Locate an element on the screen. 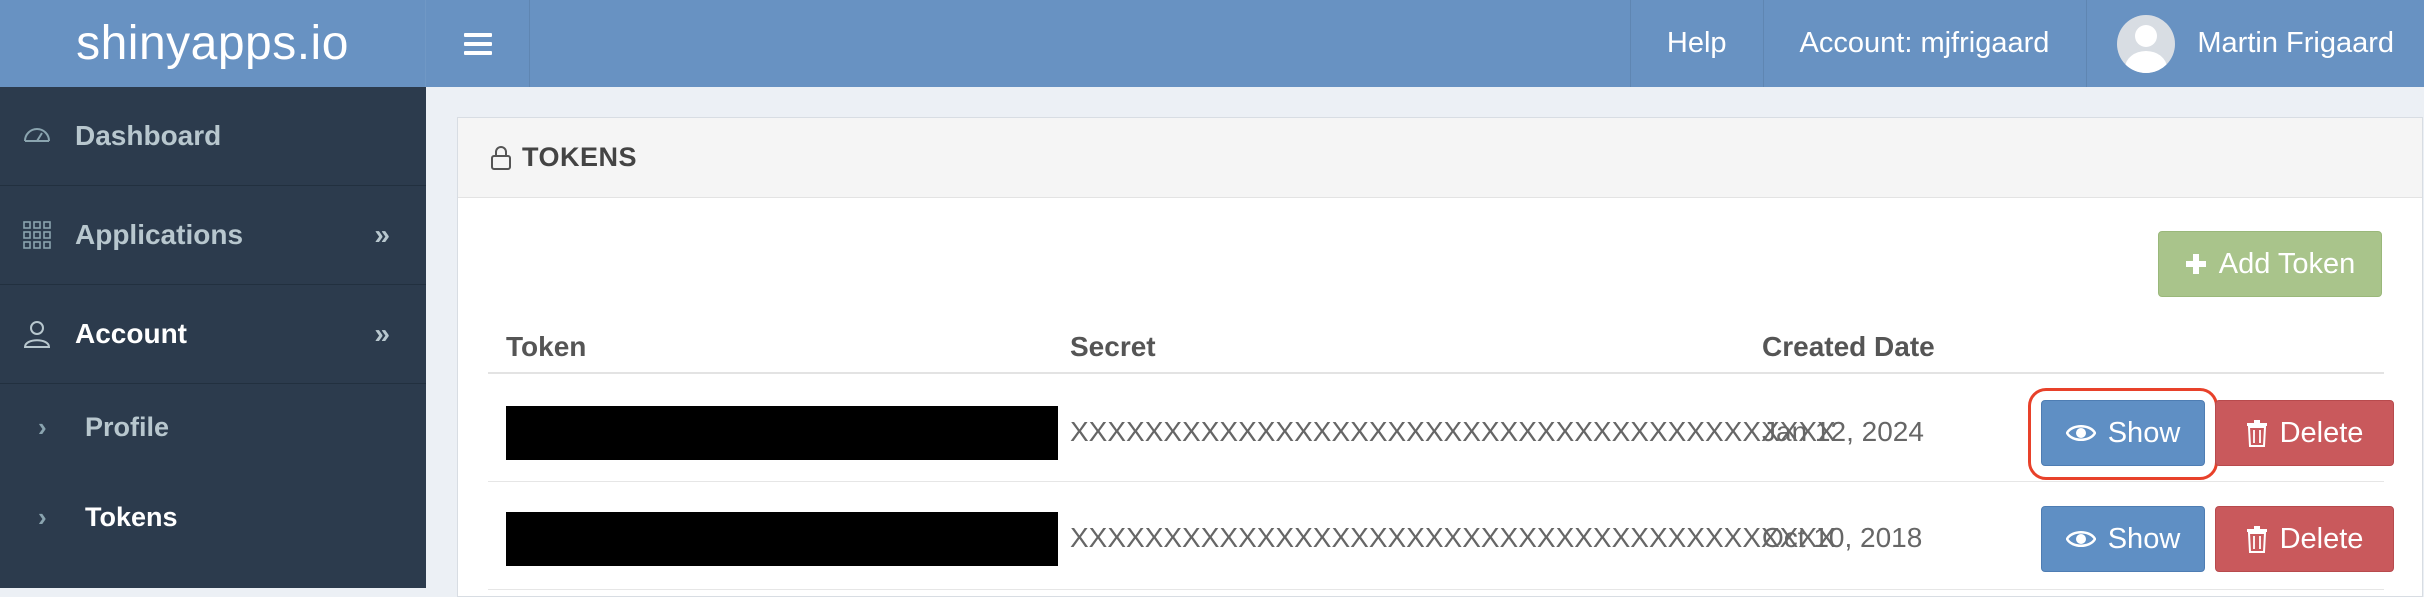 Image resolution: width=2424 pixels, height=597 pixels. sidebar-item-account: Account » is located at coordinates (213, 334).